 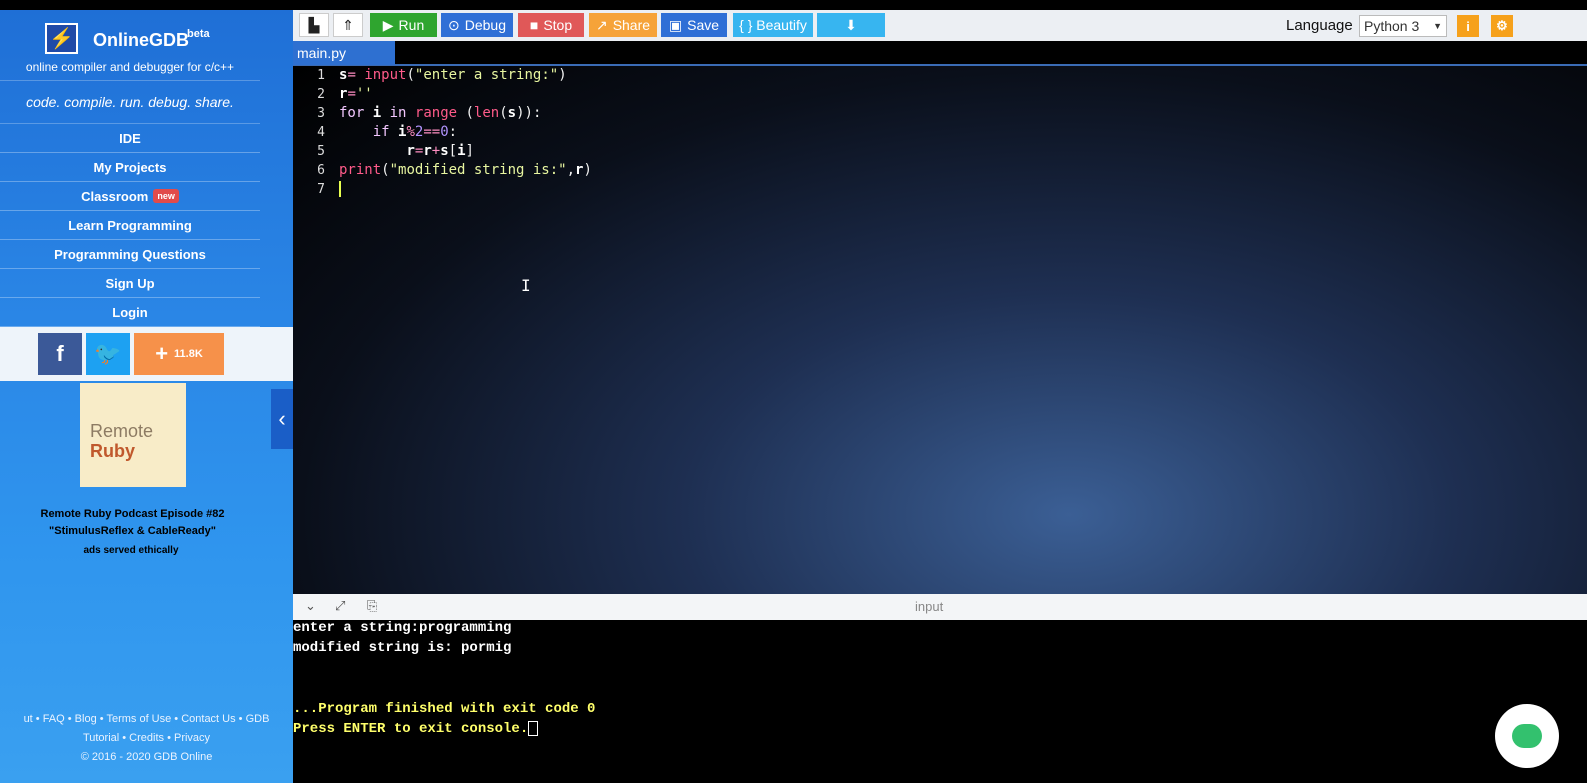 I want to click on upload-button: ⇑, so click(x=348, y=25).